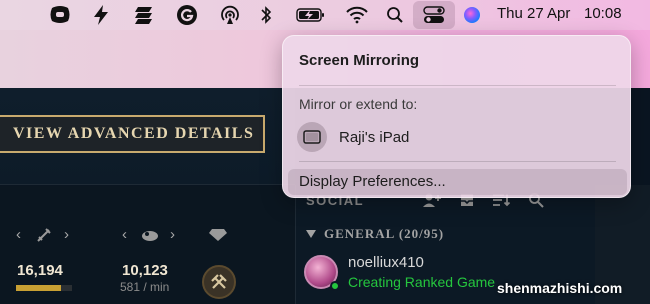 The image size is (650, 304). I want to click on stat-bar, so click(44, 288).